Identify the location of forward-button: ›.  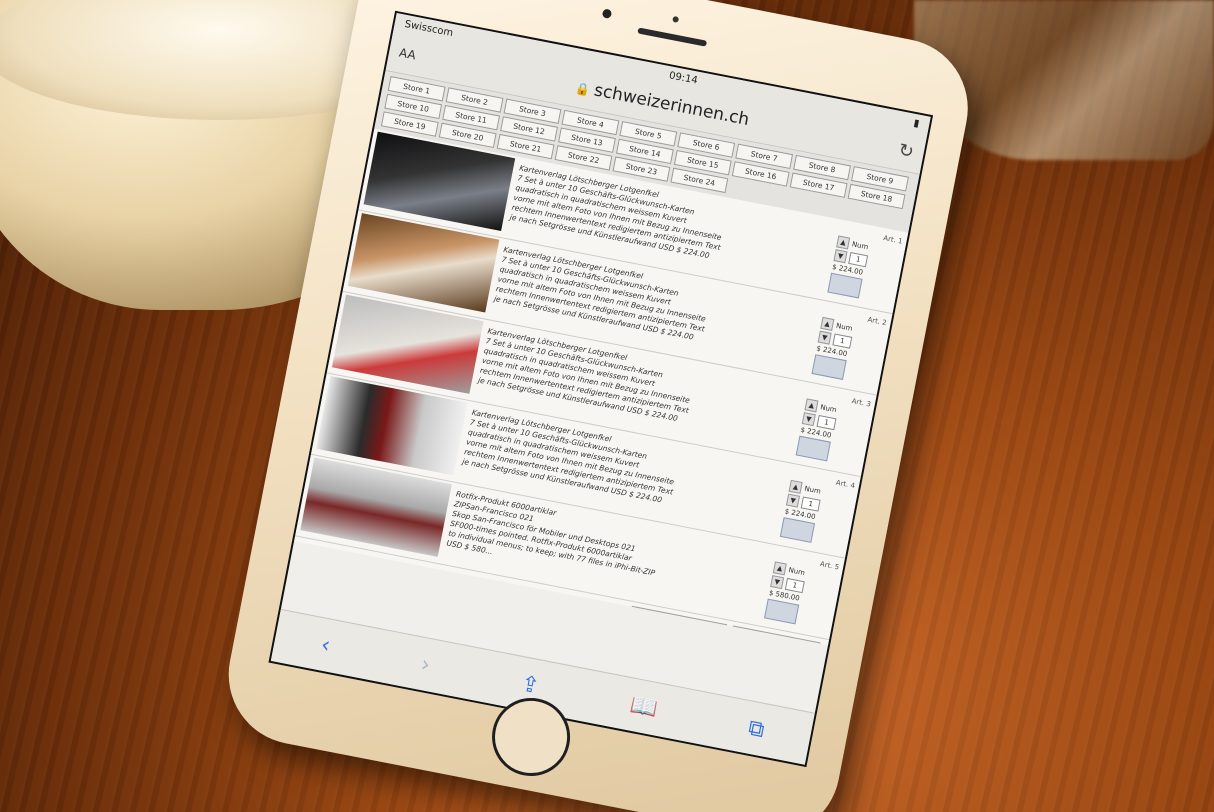
(425, 664).